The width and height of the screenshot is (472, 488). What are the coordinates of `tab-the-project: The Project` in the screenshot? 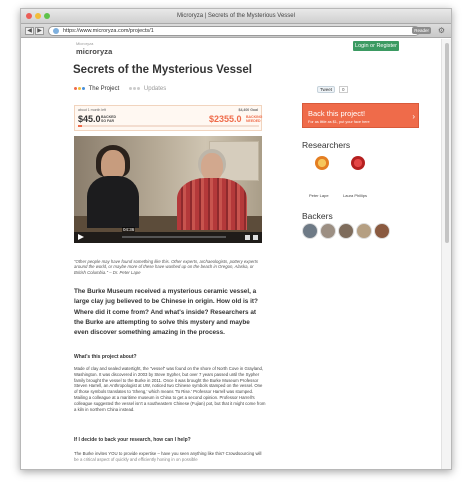 It's located at (96, 89).